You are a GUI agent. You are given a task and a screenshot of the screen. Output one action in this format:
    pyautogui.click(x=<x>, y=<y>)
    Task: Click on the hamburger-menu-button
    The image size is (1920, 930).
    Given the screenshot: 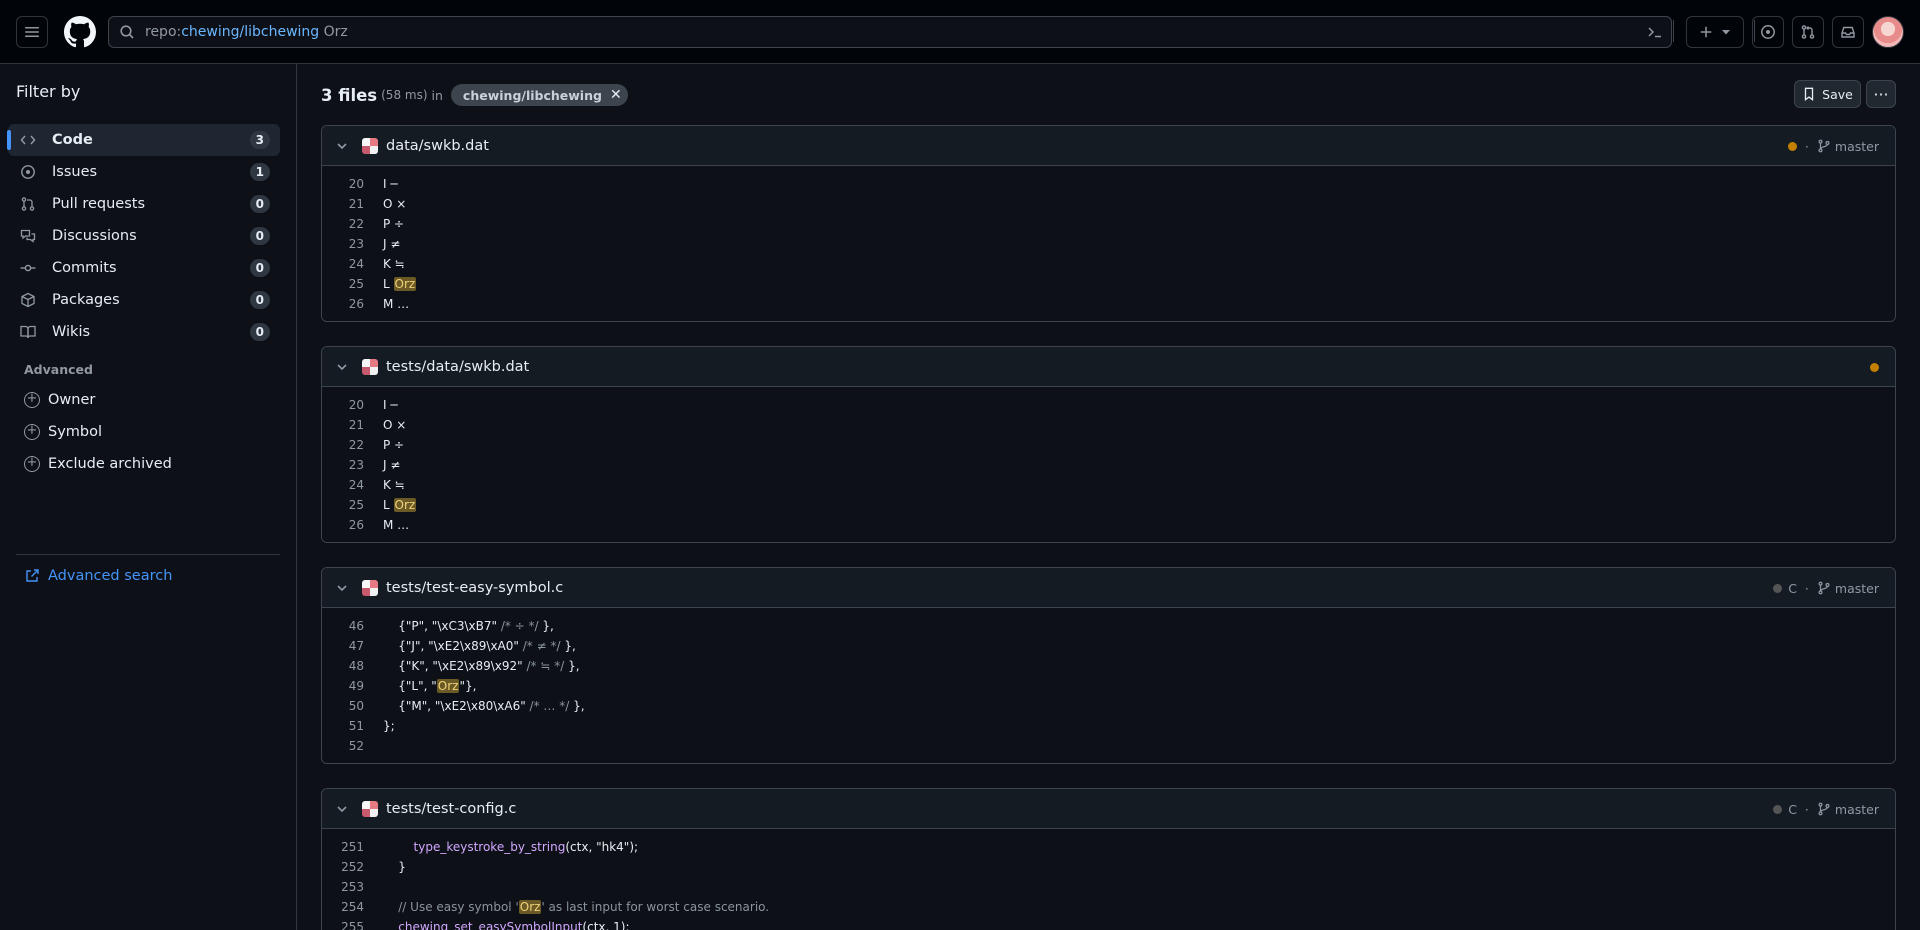 What is the action you would take?
    pyautogui.click(x=32, y=32)
    